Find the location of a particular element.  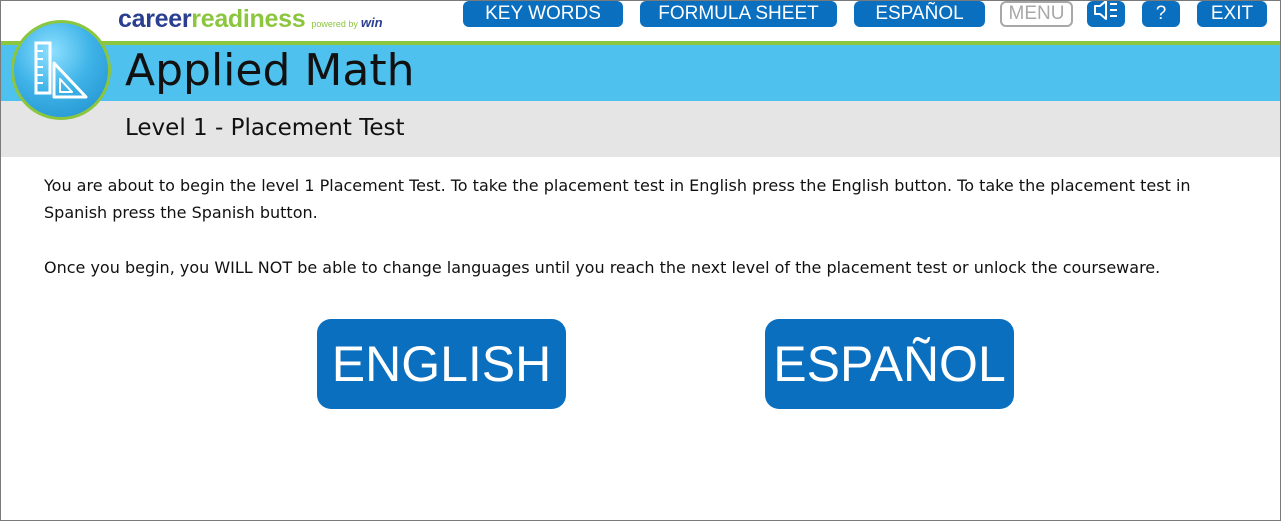

brand-win-text: win is located at coordinates (371, 22).